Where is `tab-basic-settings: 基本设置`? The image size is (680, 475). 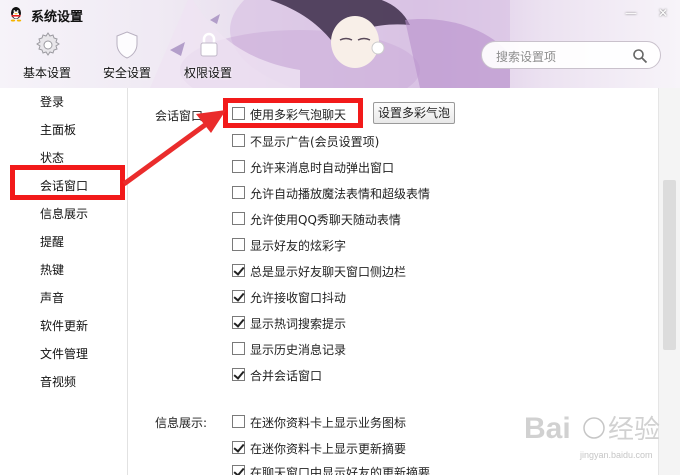
tab-basic-settings: 基本设置 is located at coordinates (47, 56).